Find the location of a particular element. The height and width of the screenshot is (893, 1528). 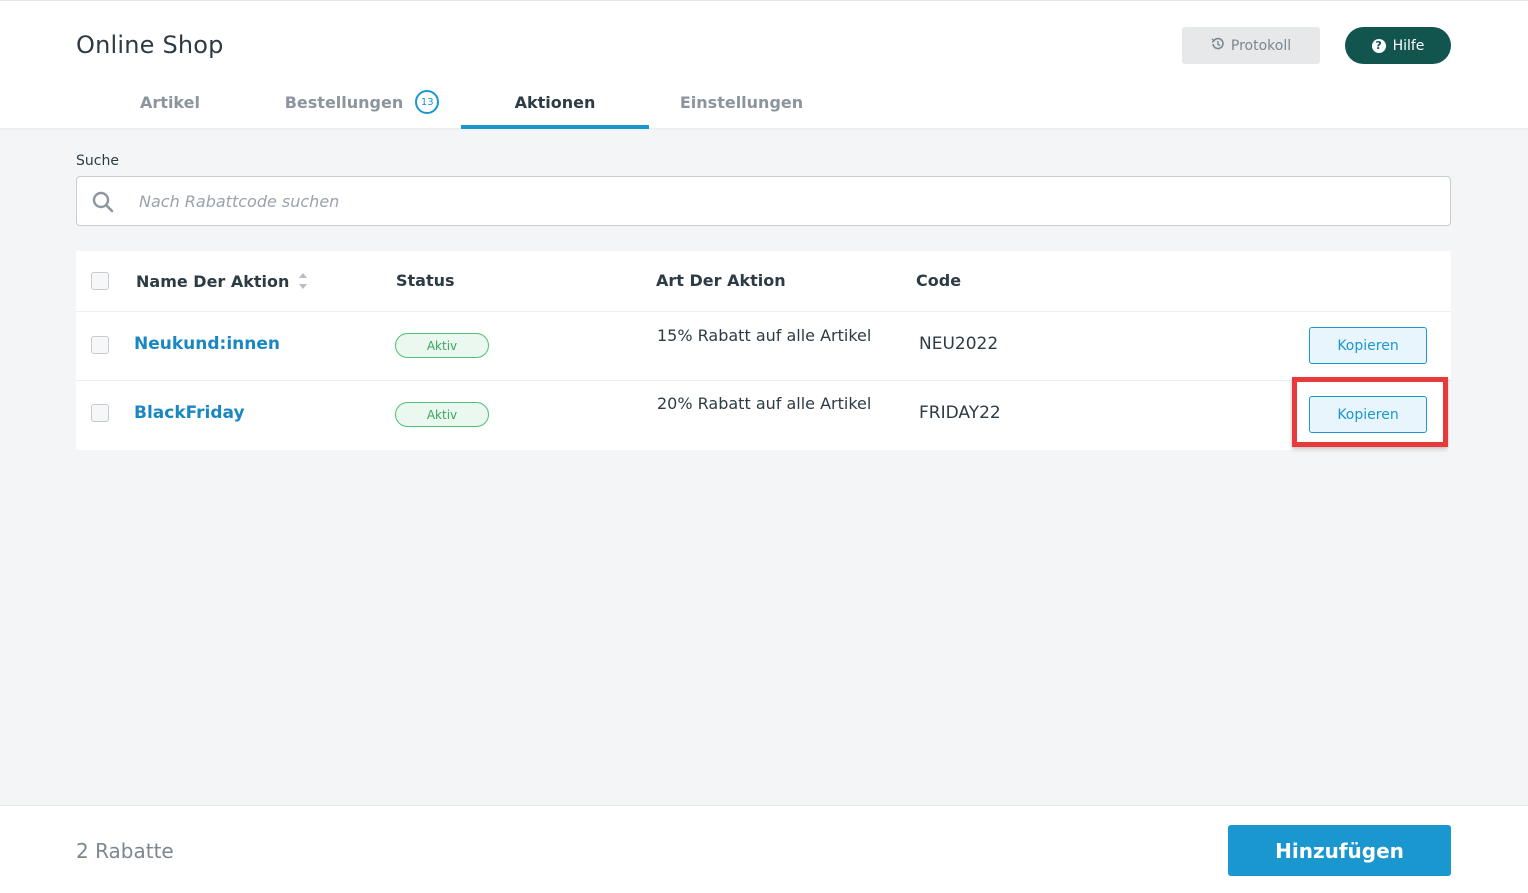

orders-count-badge: 13 is located at coordinates (427, 102).